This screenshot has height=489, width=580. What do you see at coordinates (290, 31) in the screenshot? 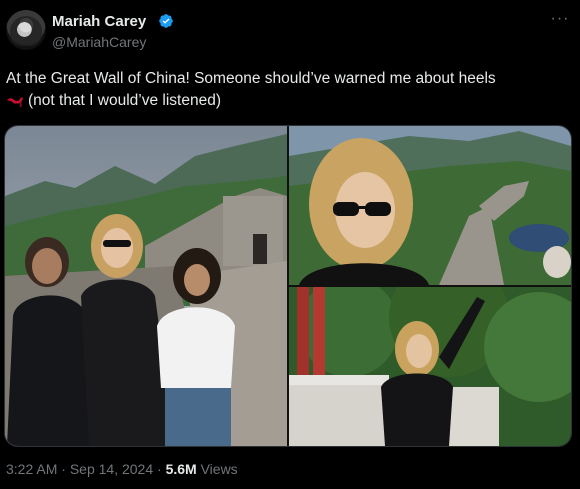
I see `tweet-header: Mariah Carey @MariahCarey ···` at bounding box center [290, 31].